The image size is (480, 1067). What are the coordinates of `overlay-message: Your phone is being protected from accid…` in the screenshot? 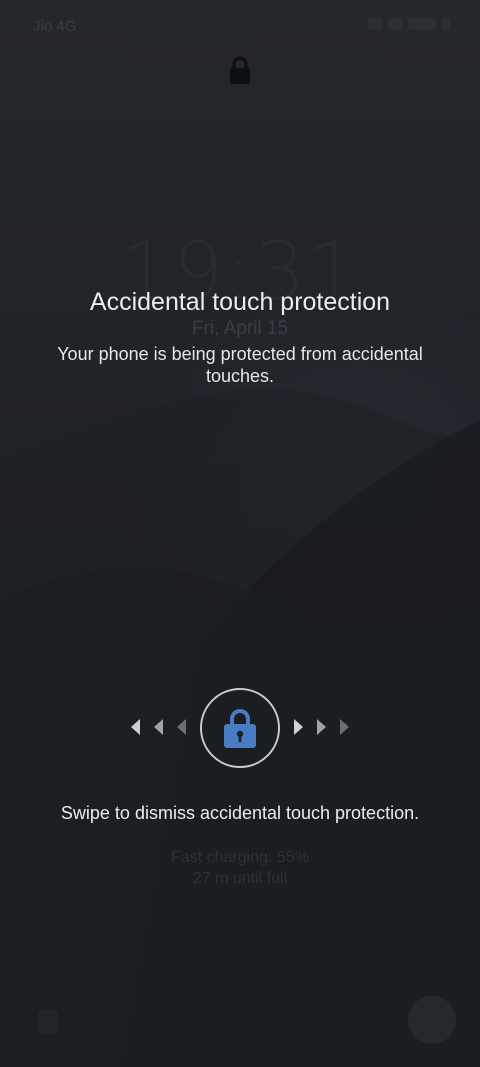 It's located at (240, 365).